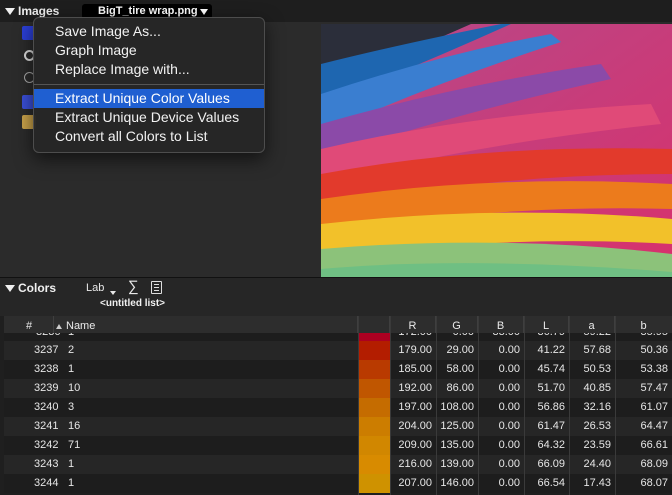  I want to click on cell-index: 3241, so click(46, 426).